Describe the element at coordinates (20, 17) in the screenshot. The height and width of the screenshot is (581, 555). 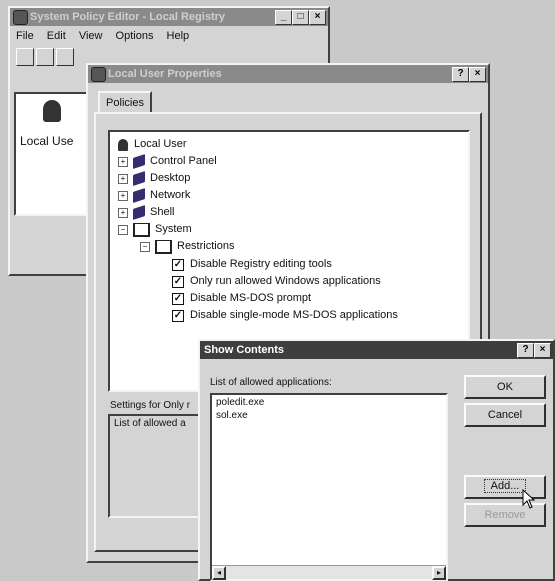
I see `app-icon` at that location.